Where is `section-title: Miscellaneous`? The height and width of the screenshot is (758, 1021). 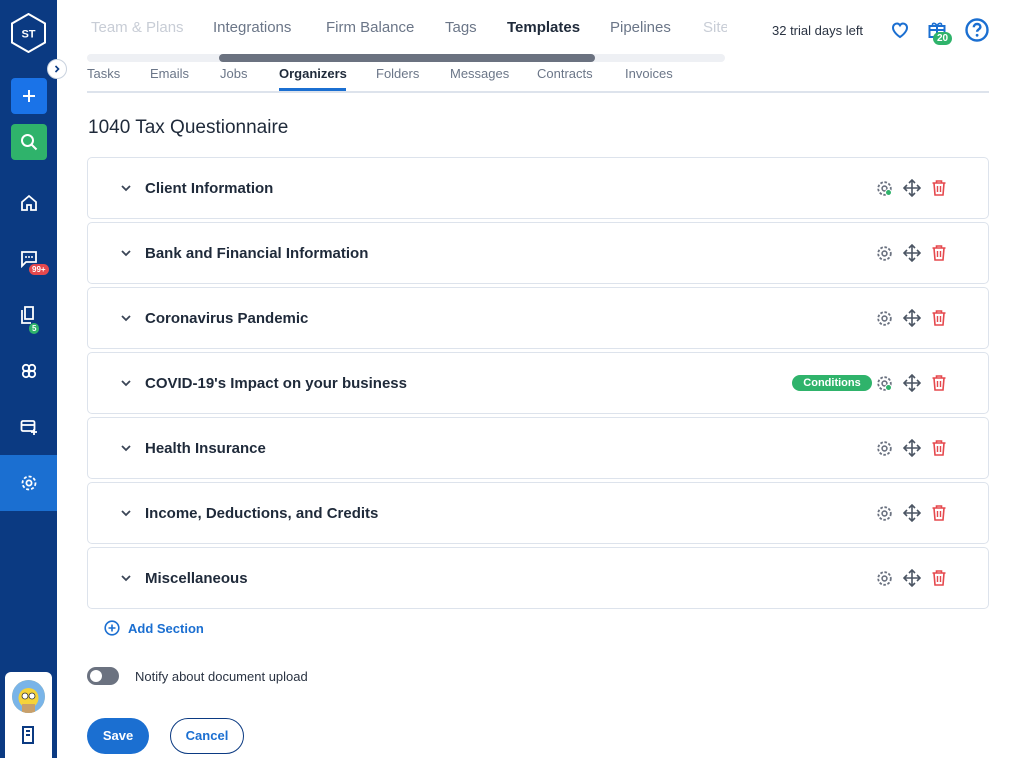
section-title: Miscellaneous is located at coordinates (196, 578).